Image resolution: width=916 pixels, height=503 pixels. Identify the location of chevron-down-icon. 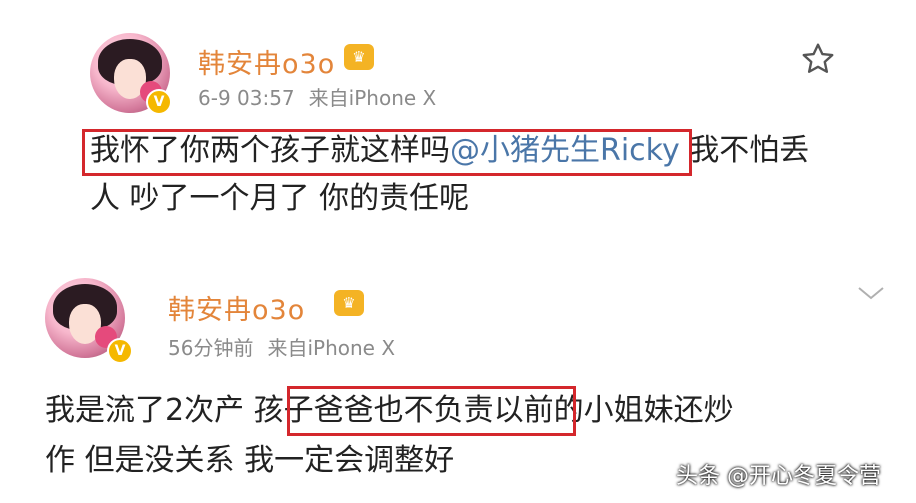
(871, 293).